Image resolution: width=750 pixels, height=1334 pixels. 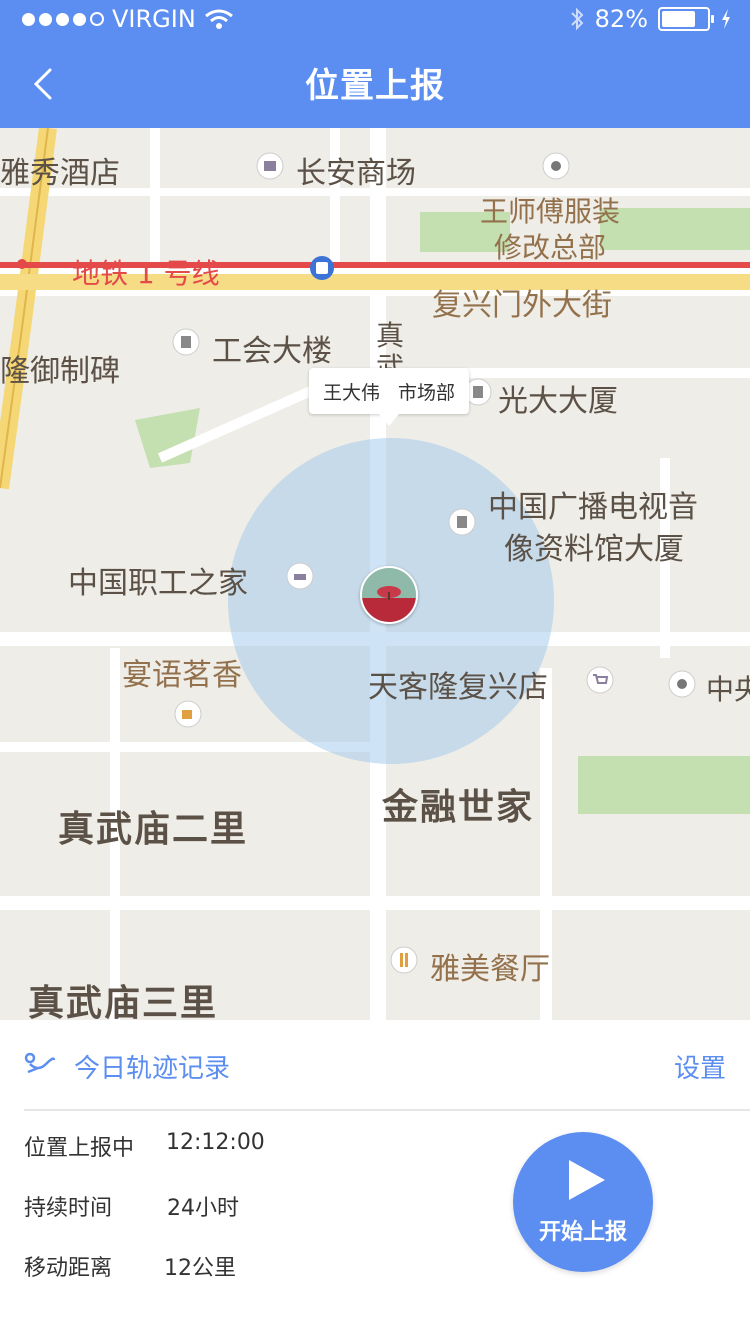 I want to click on info-label: 位置上报中, so click(x=79, y=1148).